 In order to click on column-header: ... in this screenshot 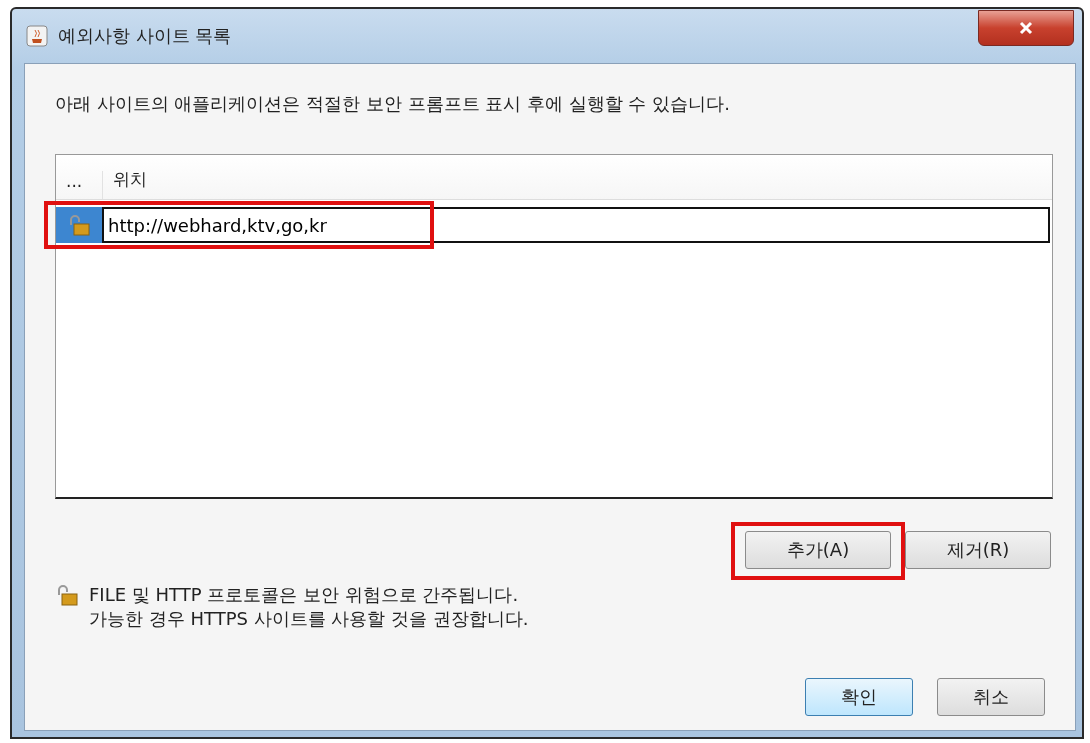, I will do `click(79, 185)`.